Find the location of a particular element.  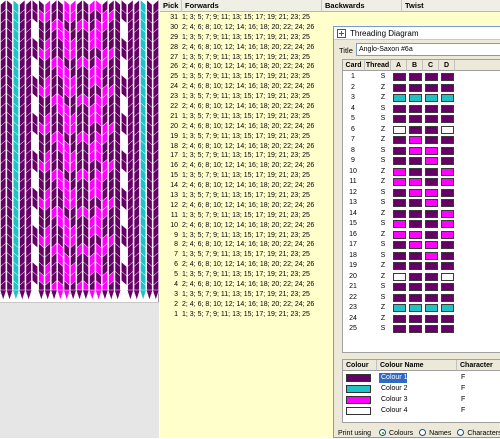

card-row: 21 S is located at coordinates (421, 287).